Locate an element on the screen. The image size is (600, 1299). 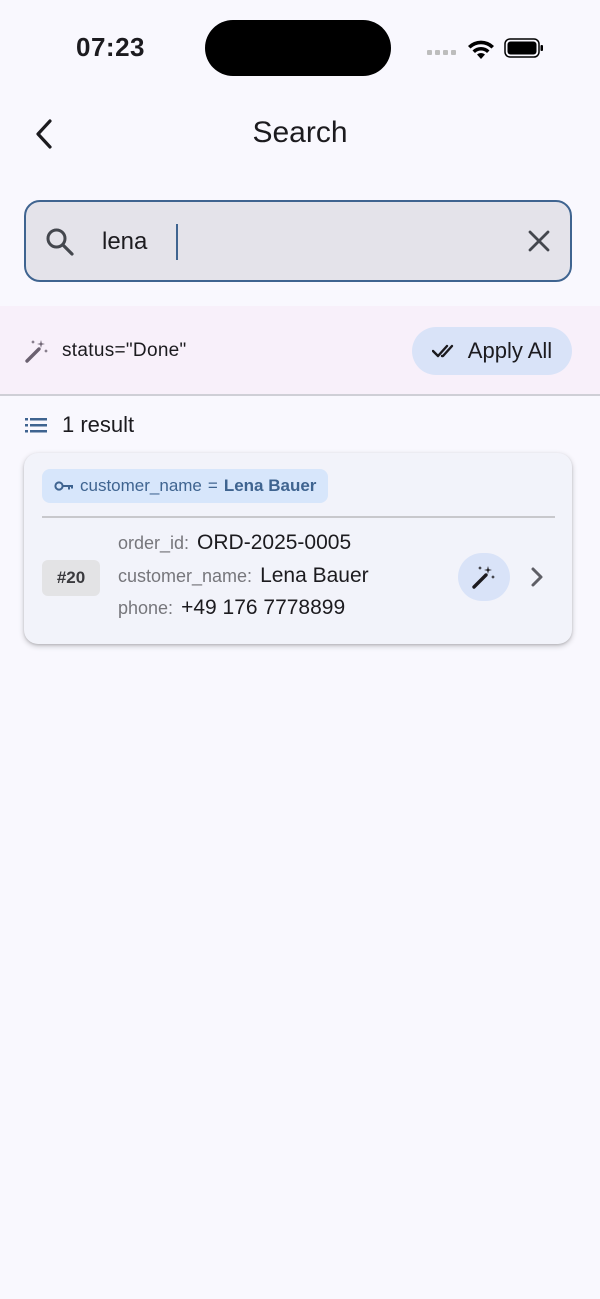
clear-search-button is located at coordinates (539, 241).